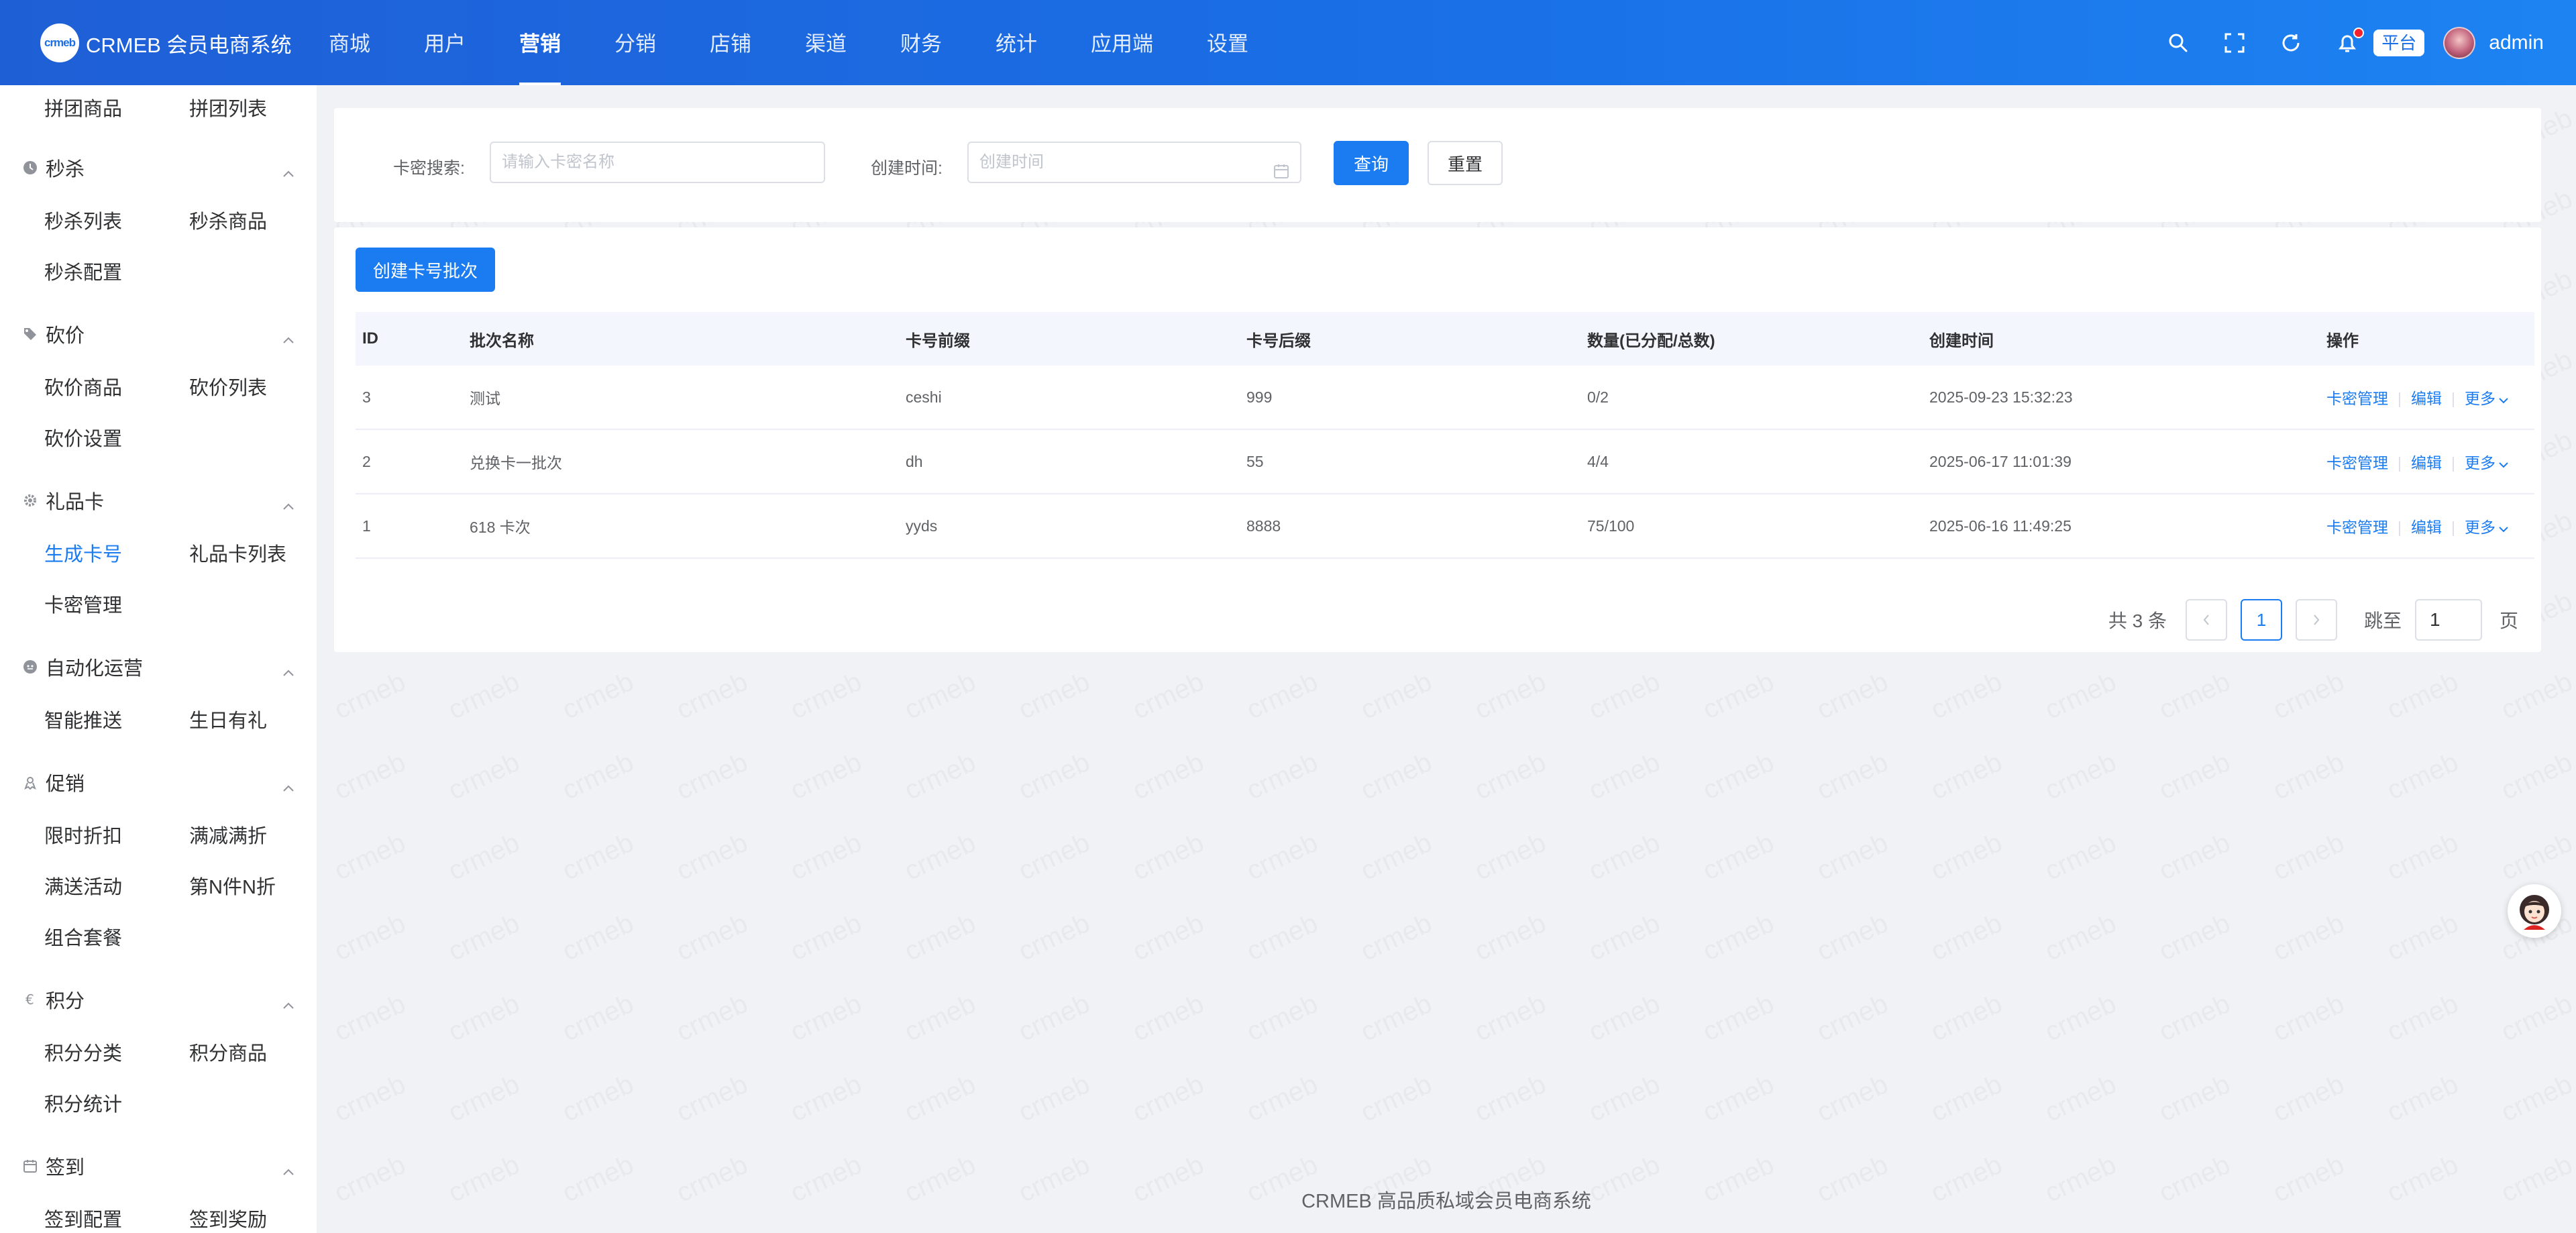 The image size is (2576, 1233). Describe the element at coordinates (159, 999) in the screenshot. I see `sidebar-group-points: € 积分` at that location.